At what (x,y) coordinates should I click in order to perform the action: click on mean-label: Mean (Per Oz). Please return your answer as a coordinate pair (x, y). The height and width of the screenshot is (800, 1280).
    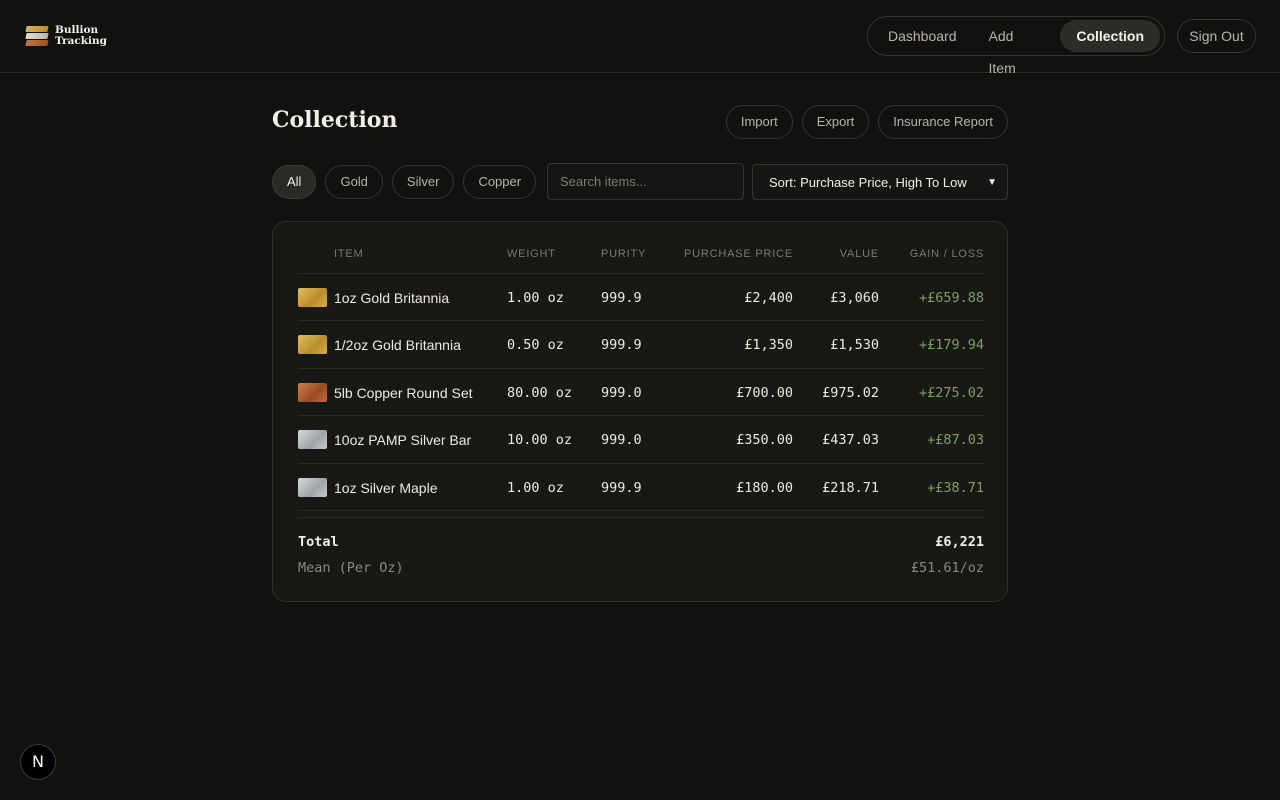
    Looking at the image, I should click on (351, 568).